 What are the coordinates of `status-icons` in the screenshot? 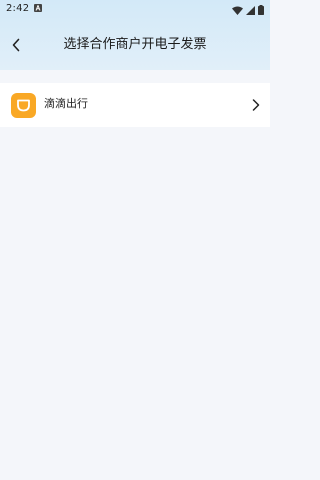 It's located at (248, 9).